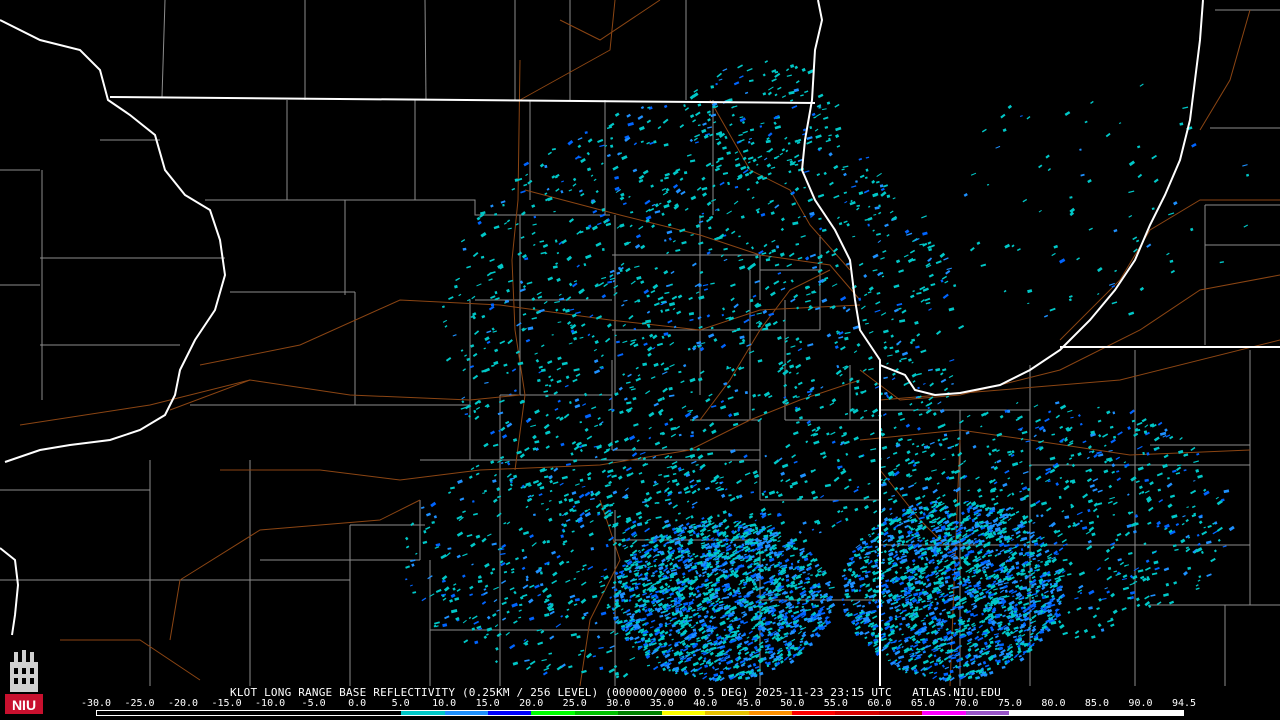 The image size is (1280, 720). Describe the element at coordinates (357, 703) in the screenshot. I see `scale-label: 0.0` at that location.